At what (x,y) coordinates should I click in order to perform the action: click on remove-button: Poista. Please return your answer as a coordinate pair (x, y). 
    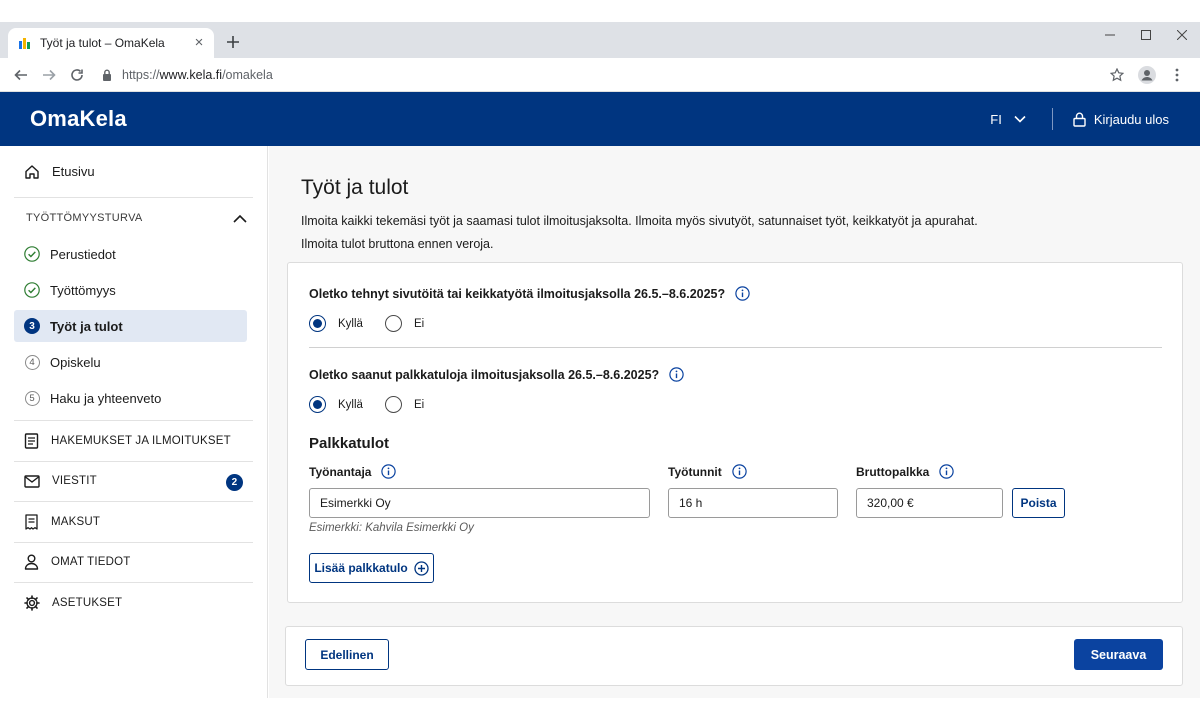
    Looking at the image, I should click on (1038, 503).